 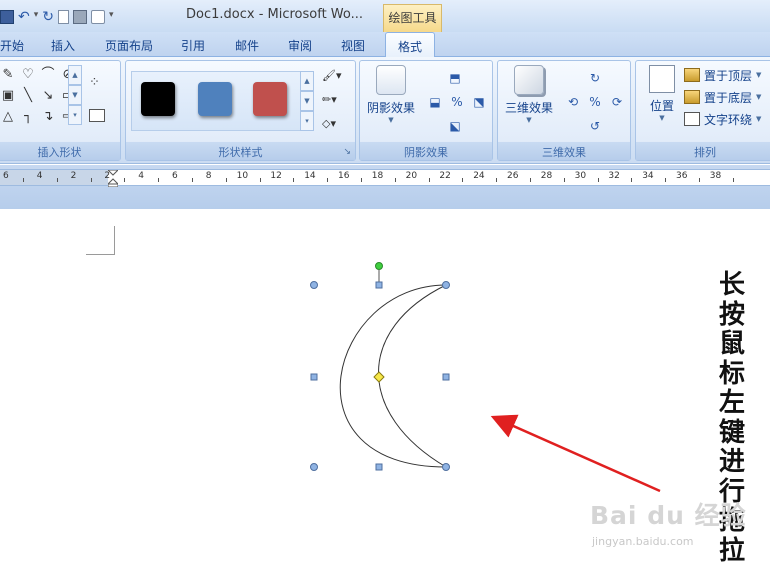 I want to click on ruler-tick-label: 24, so click(x=479, y=176).